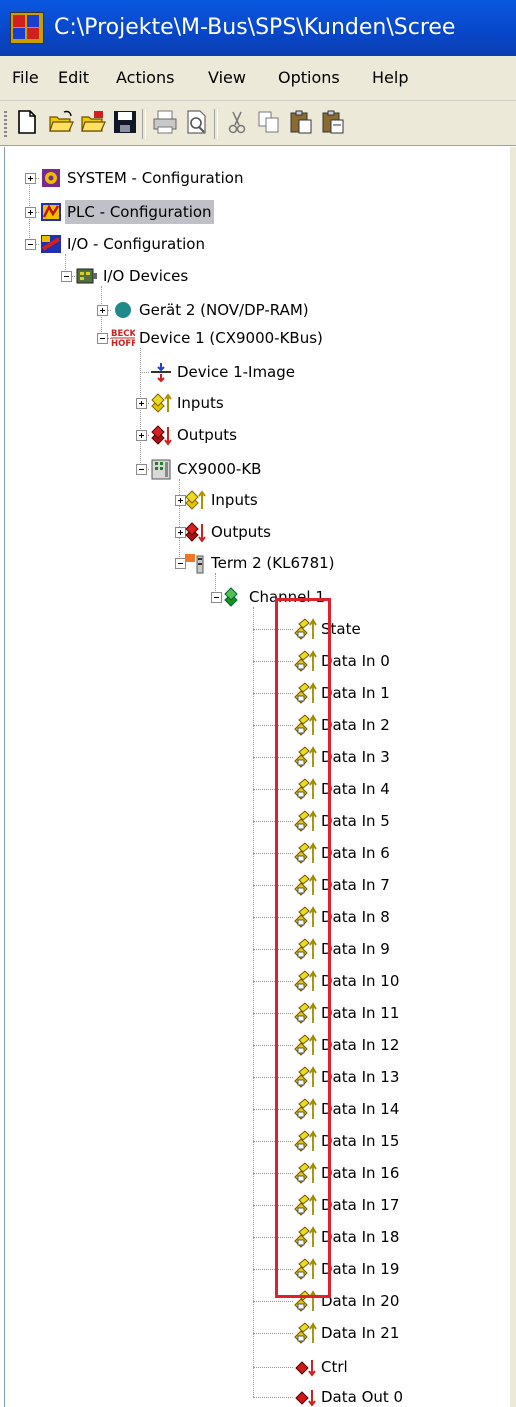  Describe the element at coordinates (255, 757) in the screenshot. I see `tree-node: Data In 3` at that location.